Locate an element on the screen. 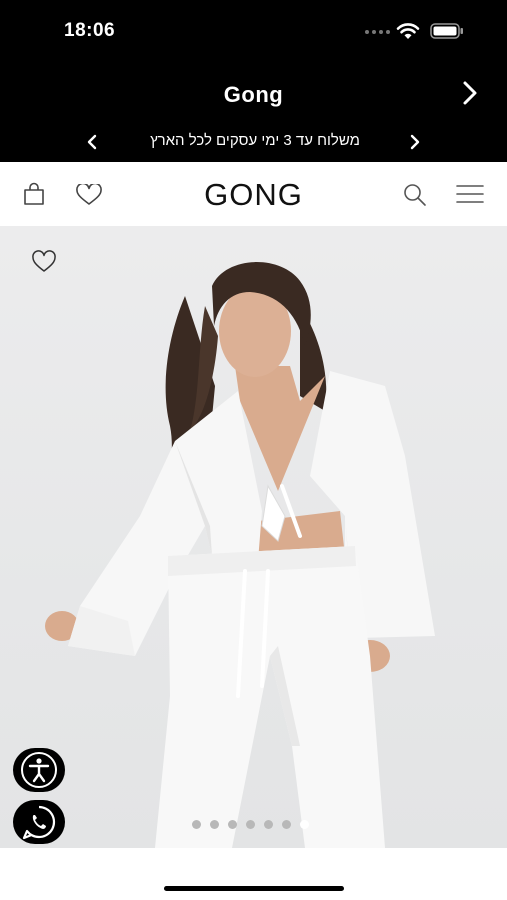 The height and width of the screenshot is (900, 507). promo-prev-chevron-icon is located at coordinates (92, 142).